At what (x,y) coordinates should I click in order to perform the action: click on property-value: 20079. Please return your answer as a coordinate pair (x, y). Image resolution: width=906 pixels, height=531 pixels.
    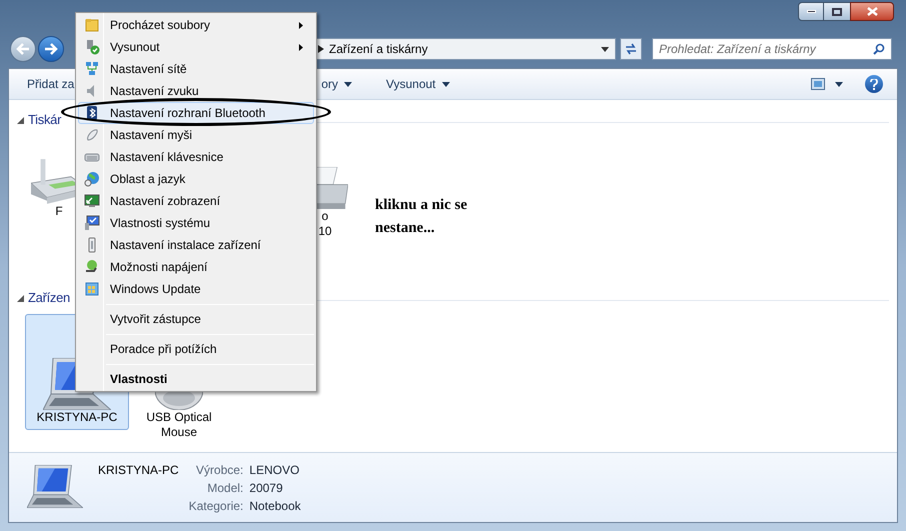
    Looking at the image, I should click on (266, 488).